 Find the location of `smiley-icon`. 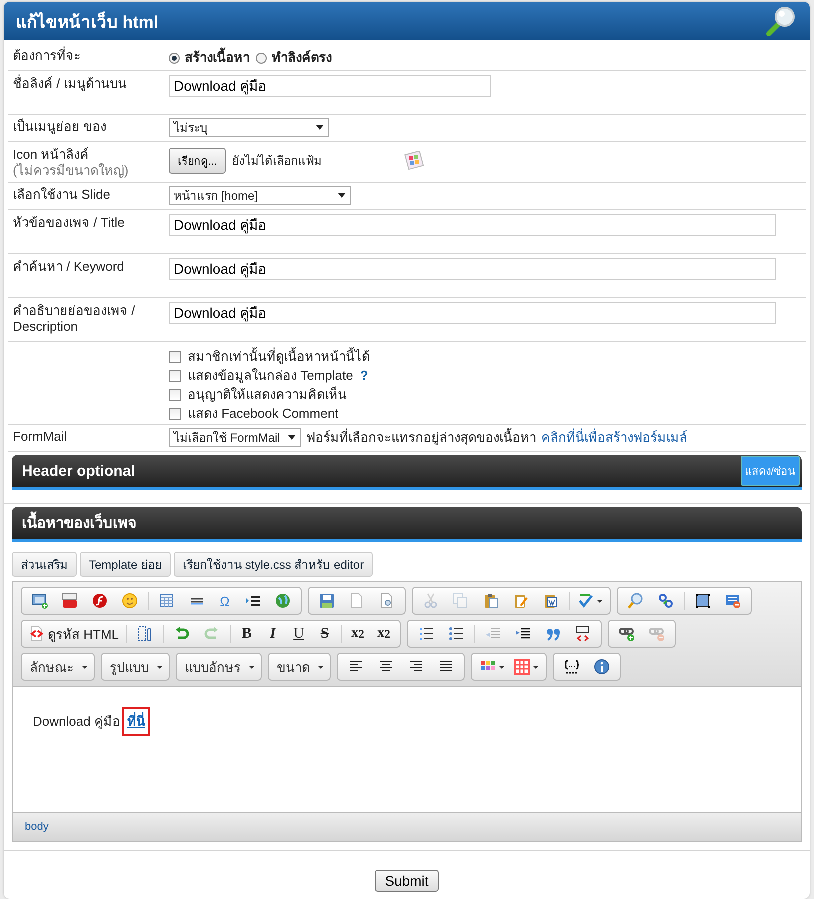

smiley-icon is located at coordinates (130, 601).